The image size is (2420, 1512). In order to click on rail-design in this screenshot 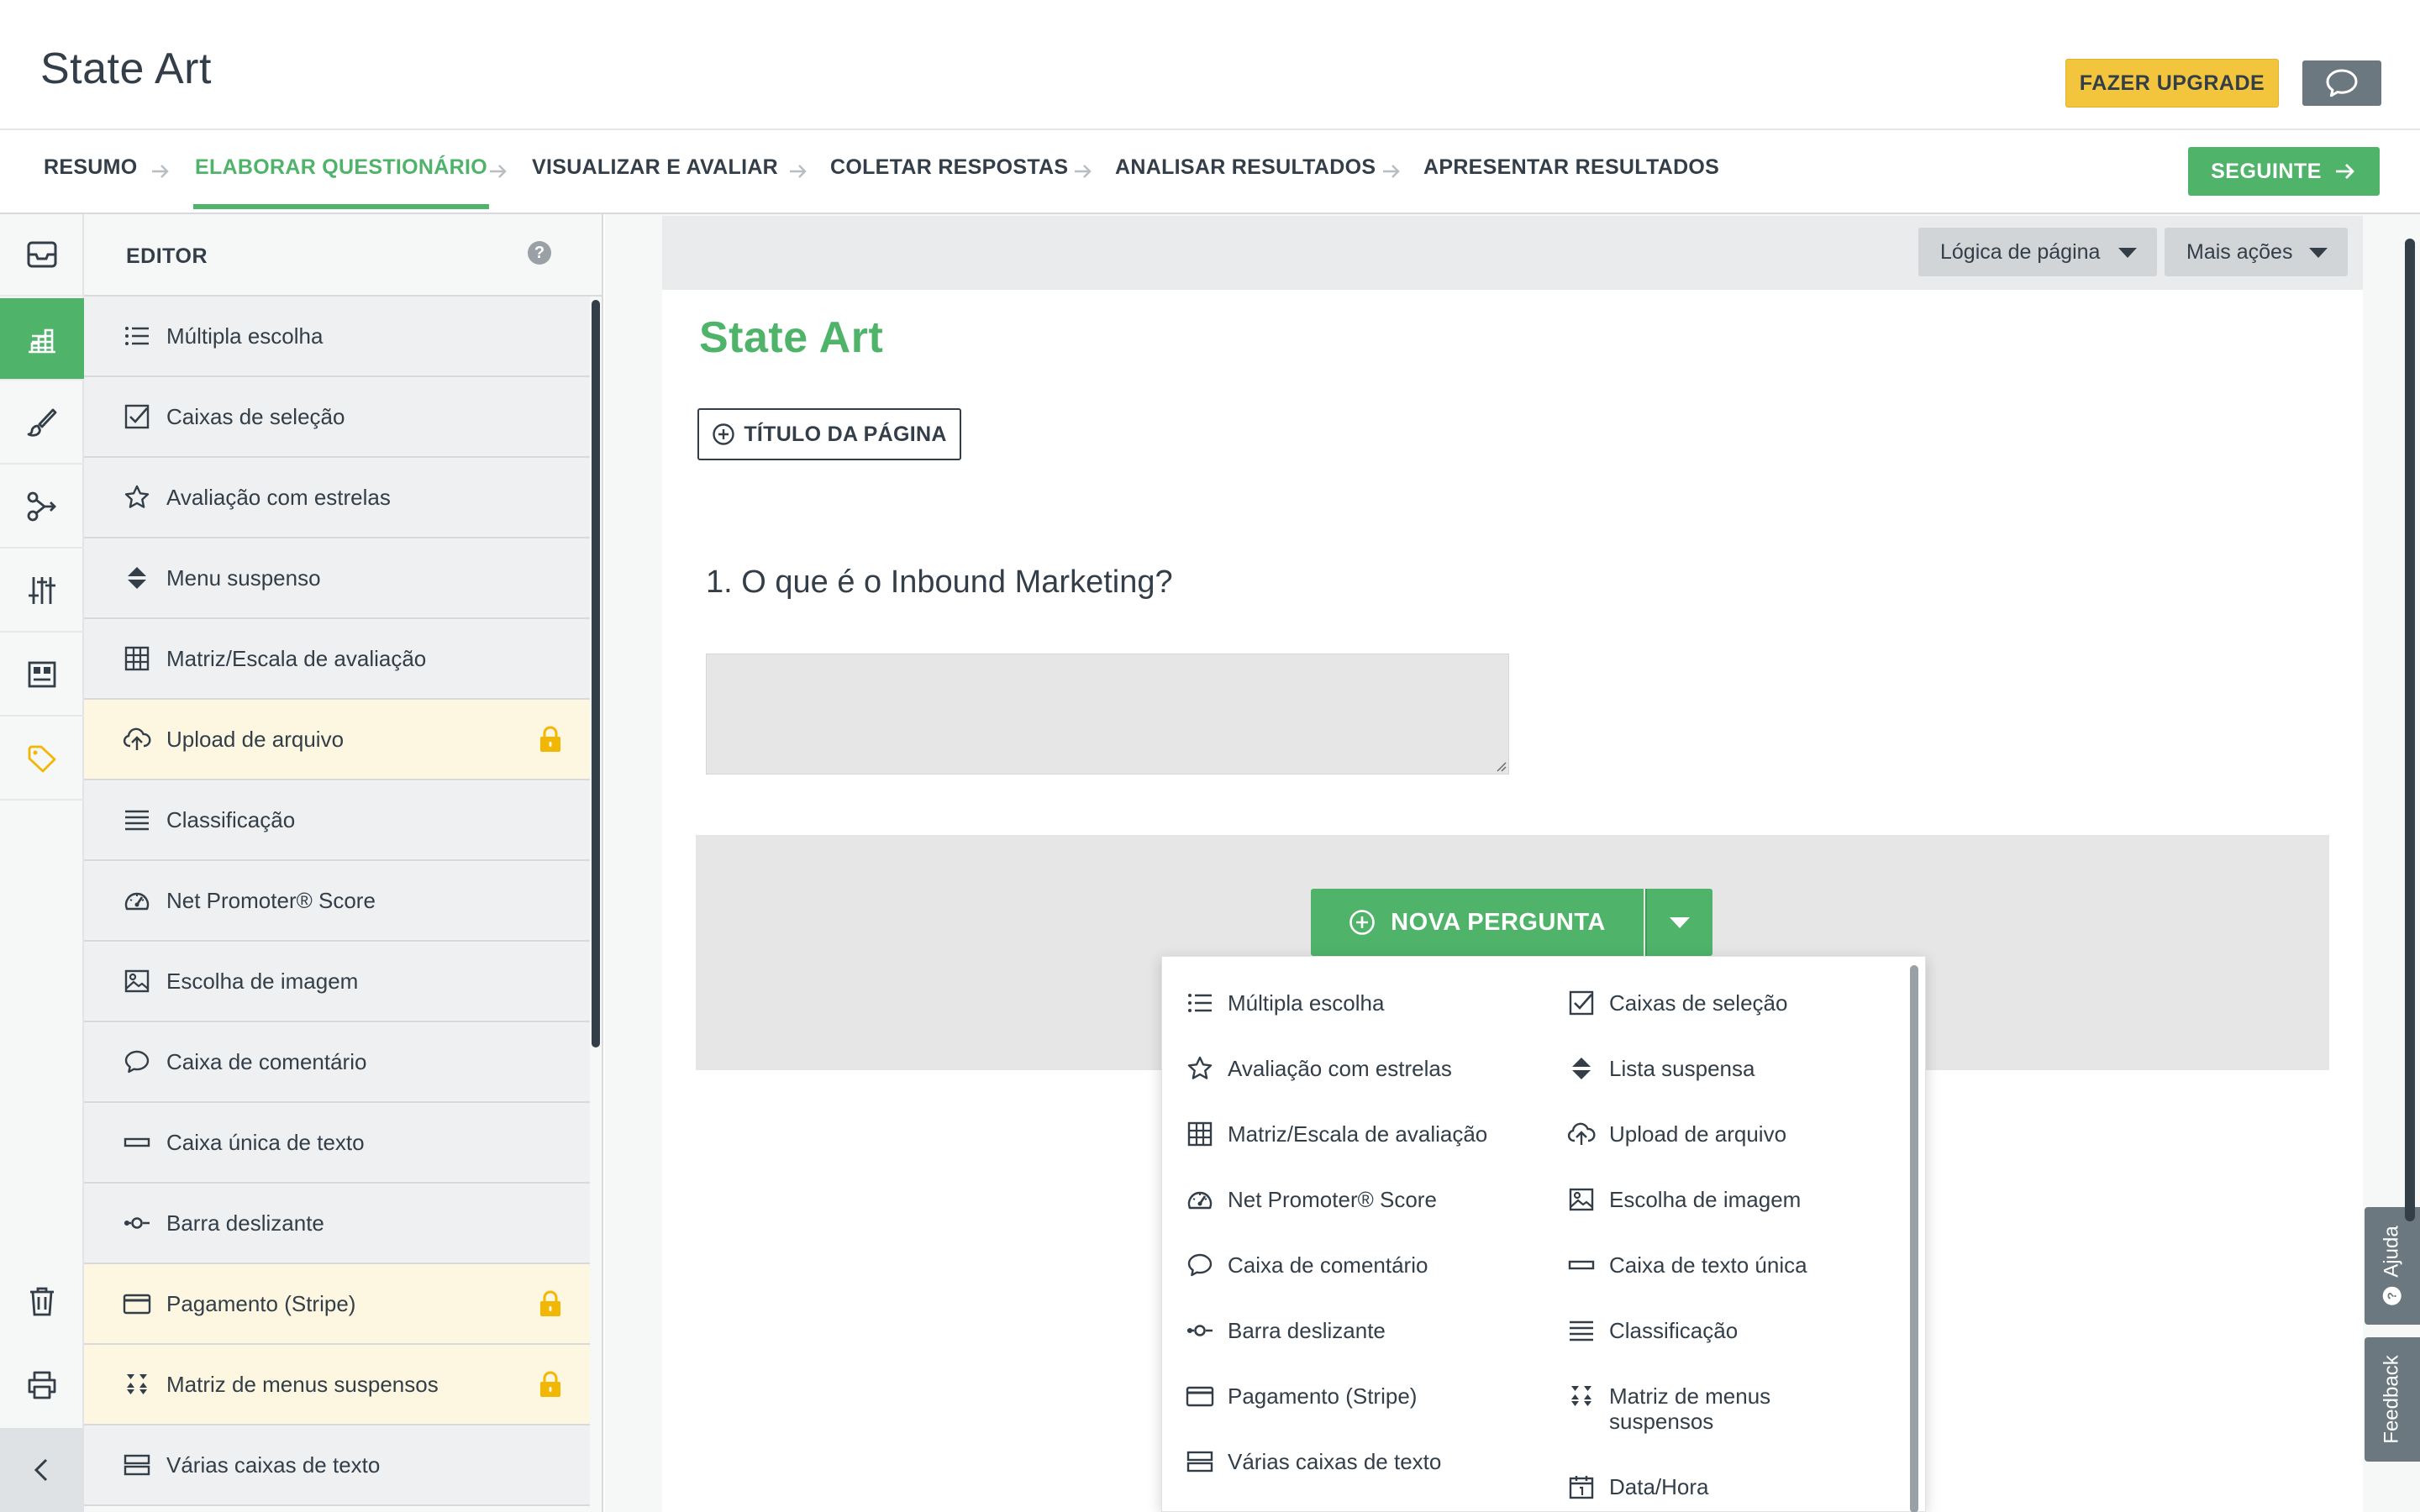, I will do `click(42, 423)`.